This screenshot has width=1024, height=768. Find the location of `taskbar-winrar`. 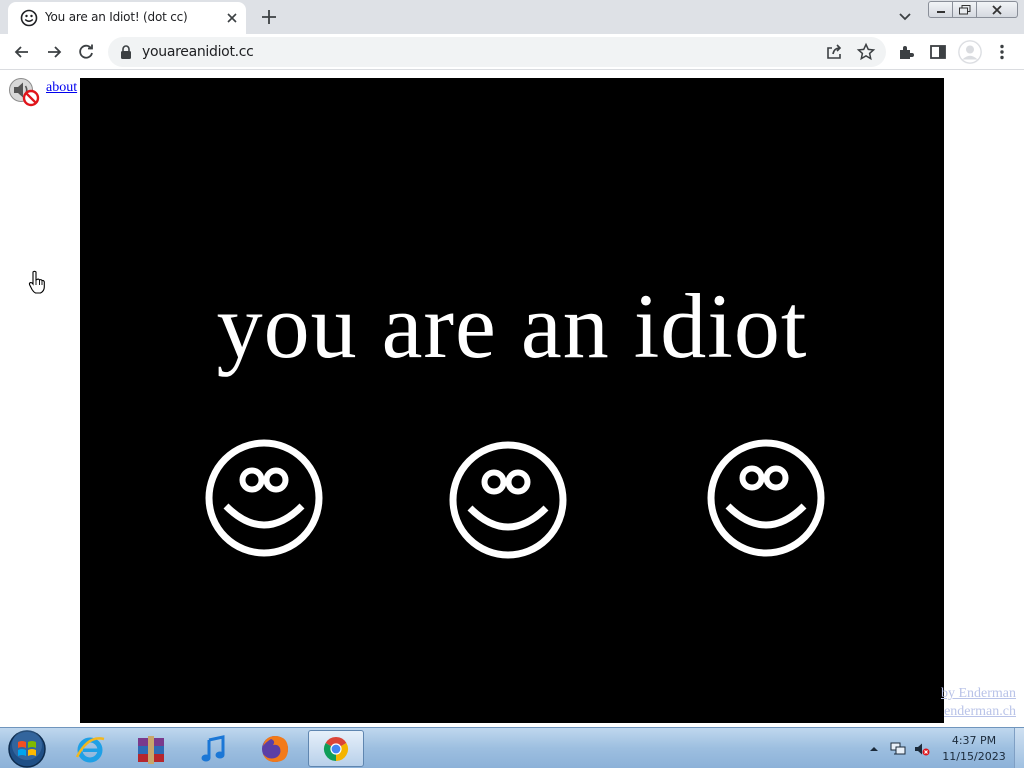

taskbar-winrar is located at coordinates (151, 748).